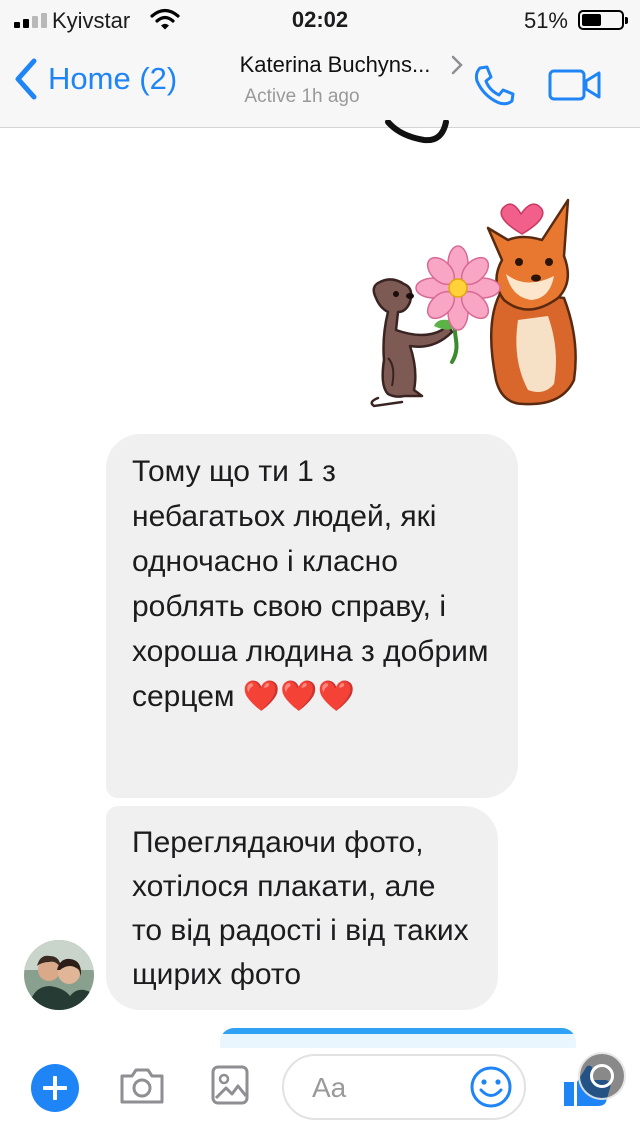 This screenshot has height=1136, width=640. Describe the element at coordinates (575, 85) in the screenshot. I see `video-camera-icon` at that location.